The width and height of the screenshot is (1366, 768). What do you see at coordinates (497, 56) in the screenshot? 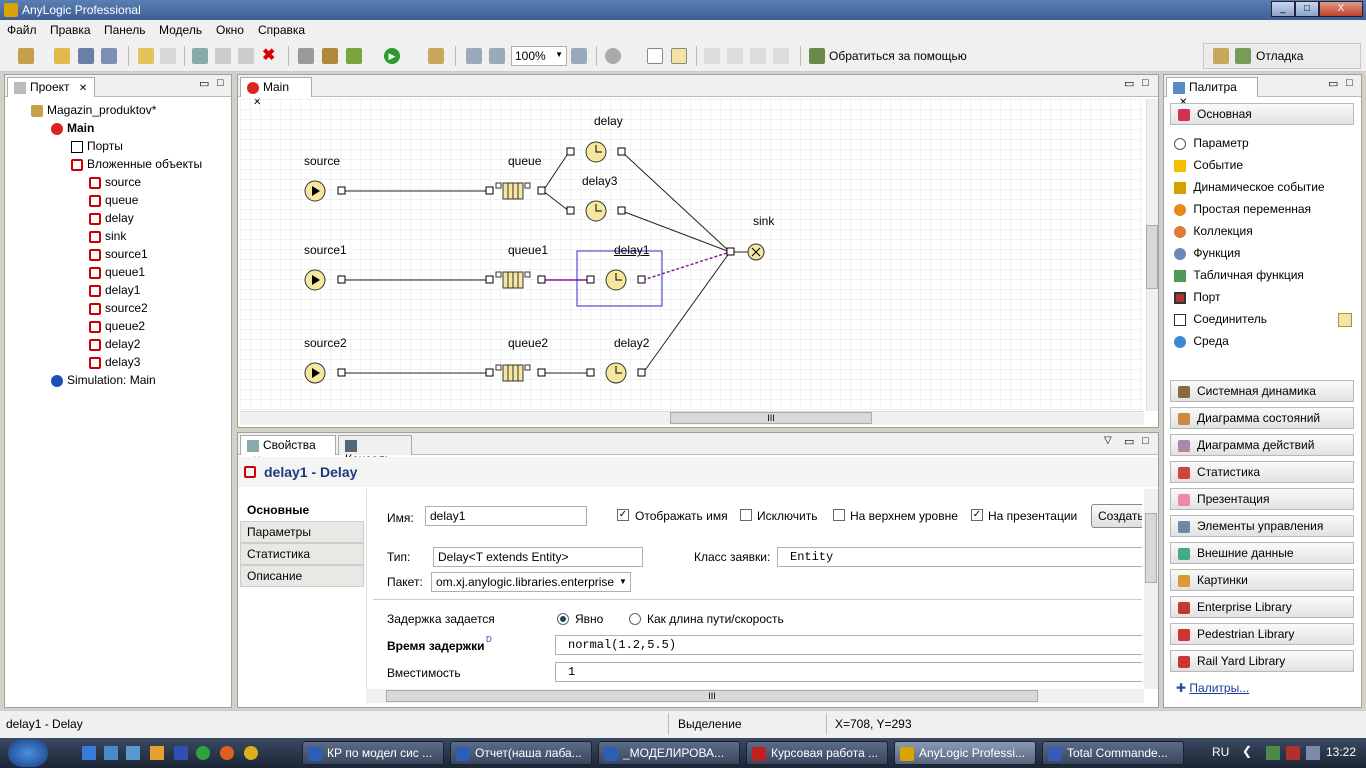
I see `zoom-back-icon` at bounding box center [497, 56].